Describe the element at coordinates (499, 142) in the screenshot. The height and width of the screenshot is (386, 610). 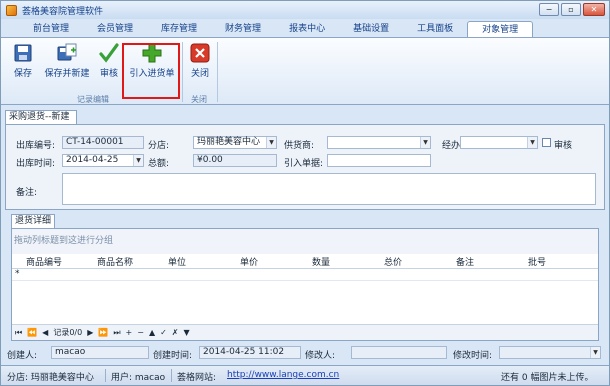
I see `handler-select: ▼` at that location.